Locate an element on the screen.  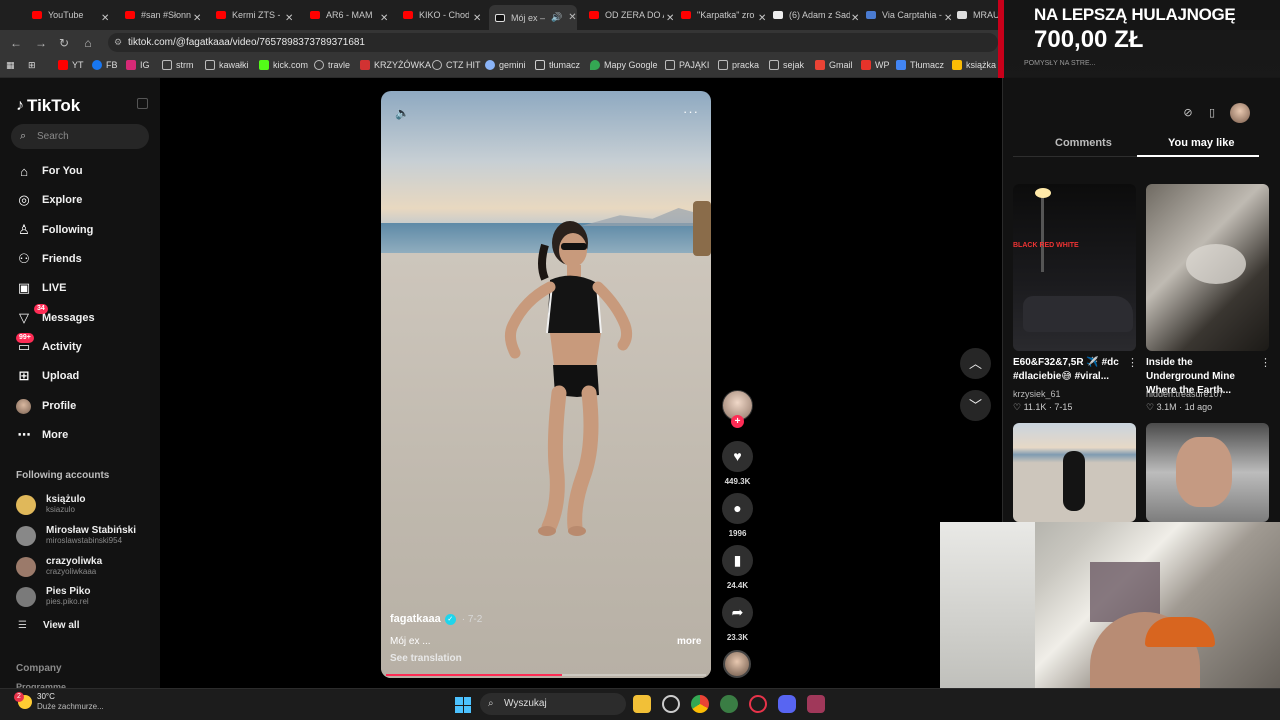
tab-you-may-like: You may like is located at coordinates (1201, 143).